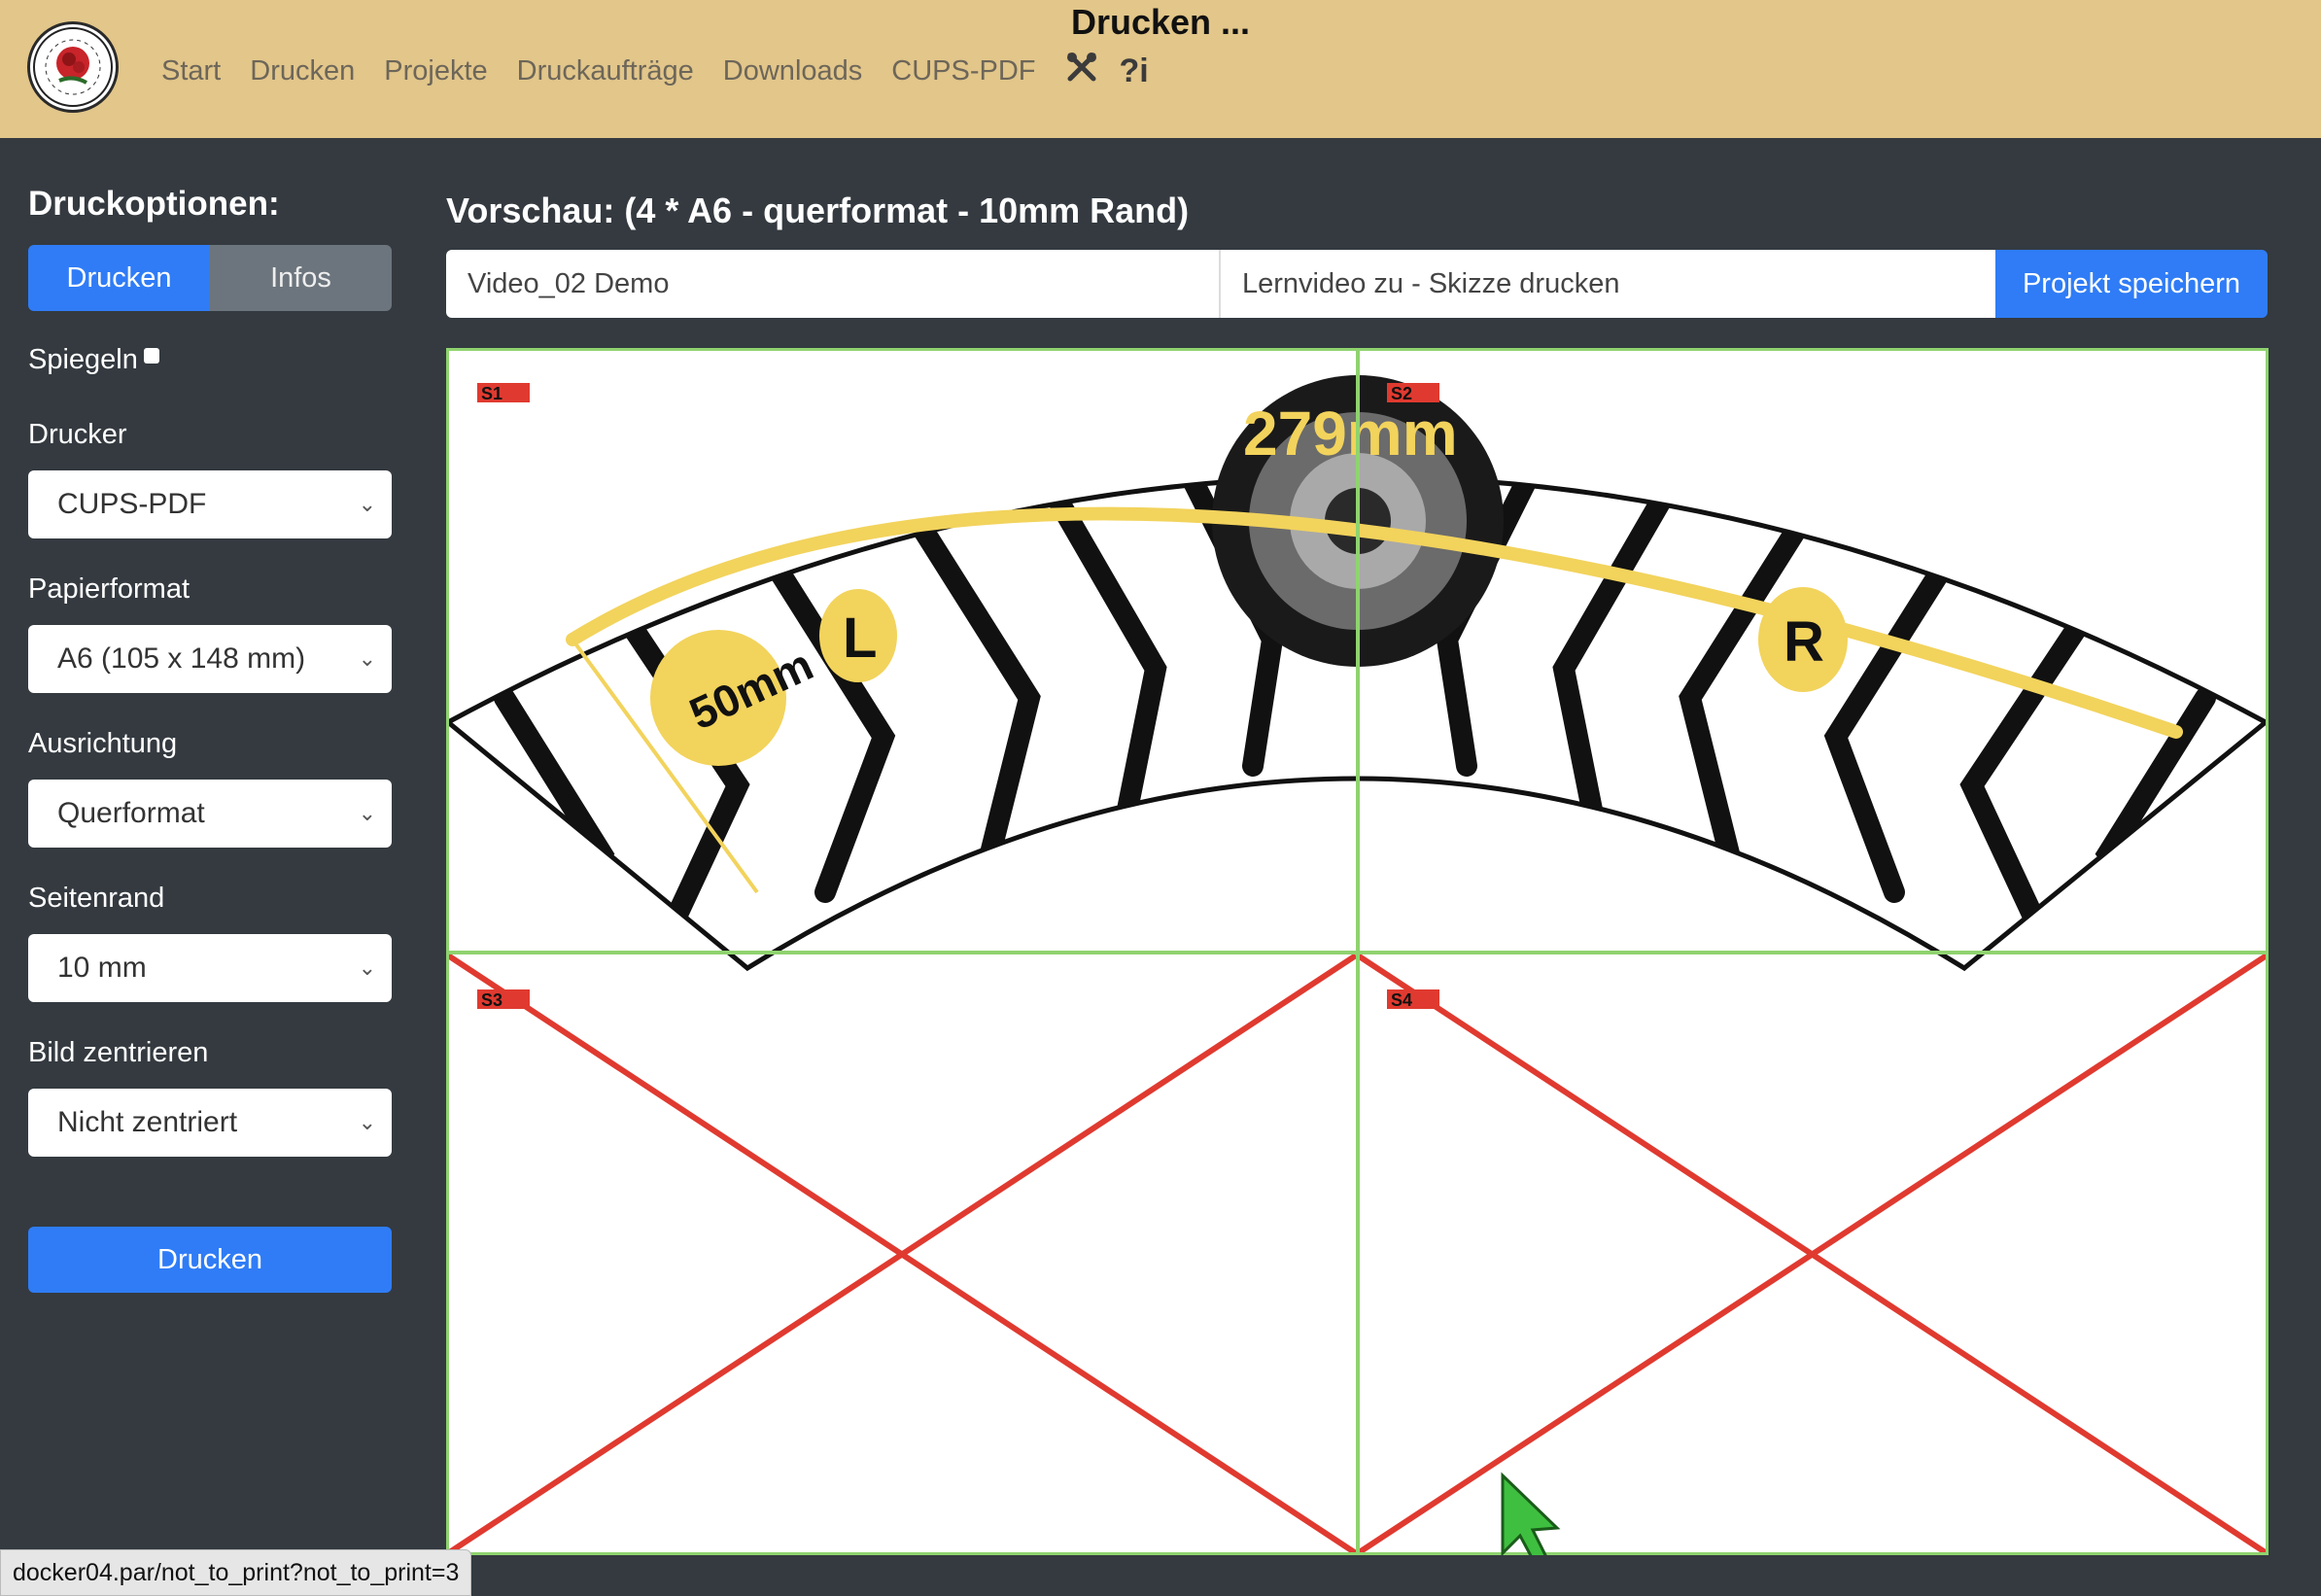 The image size is (2321, 1596). Describe the element at coordinates (301, 278) in the screenshot. I see `tab-infos: Infos` at that location.